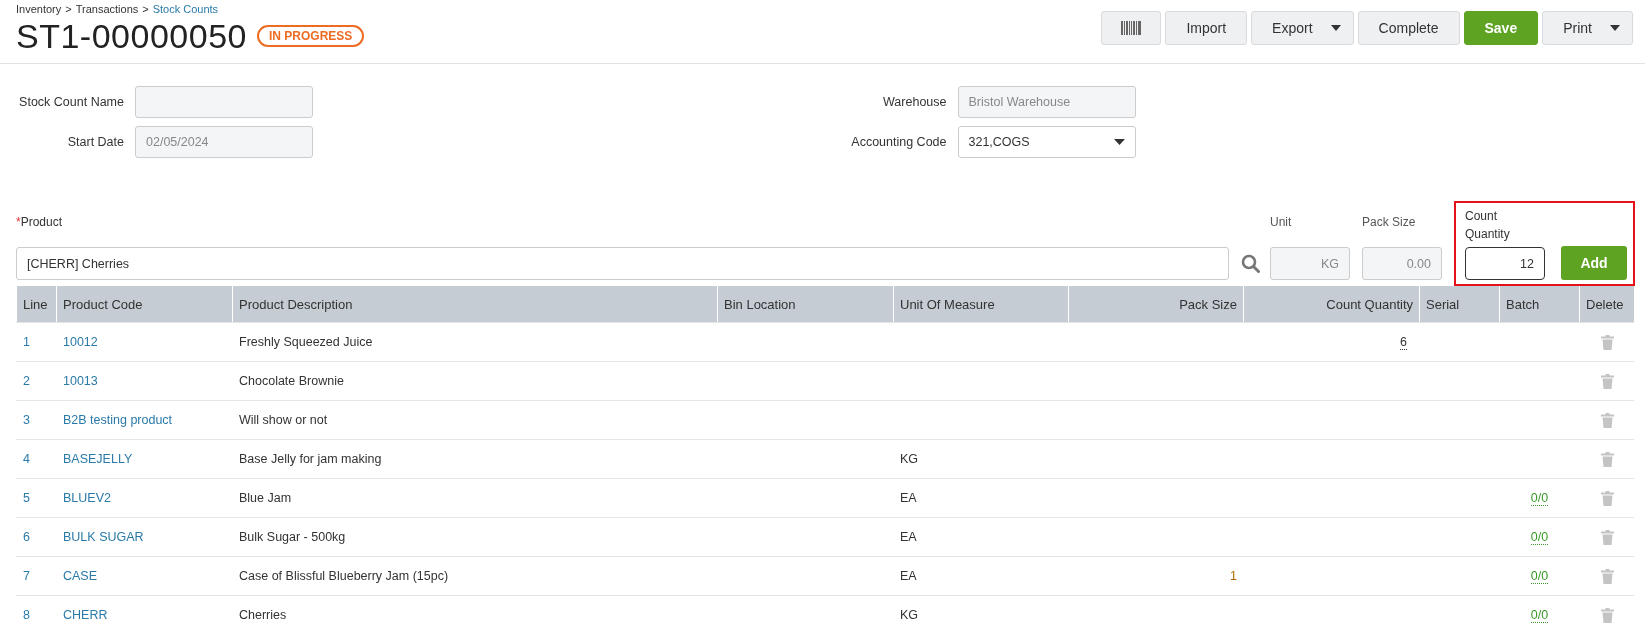 The height and width of the screenshot is (631, 1645). I want to click on table-cell: Will show or not, so click(283, 420).